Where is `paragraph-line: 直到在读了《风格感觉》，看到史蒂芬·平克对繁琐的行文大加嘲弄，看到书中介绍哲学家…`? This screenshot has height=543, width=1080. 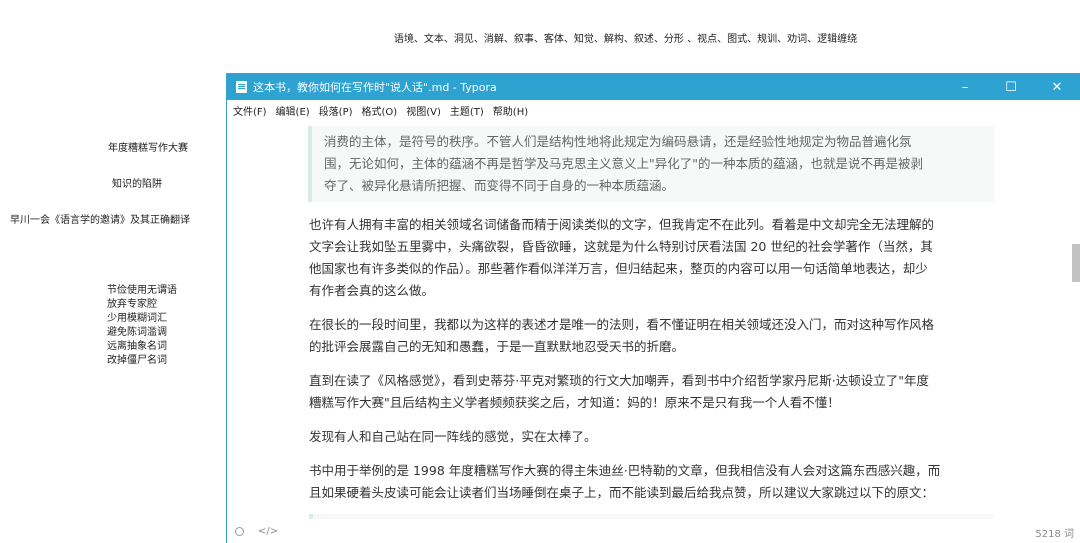
paragraph-line: 直到在读了《风格感觉》，看到史蒂芬·平克对繁琐的行文大加嘲弄，看到书中介绍哲学家… is located at coordinates (619, 380).